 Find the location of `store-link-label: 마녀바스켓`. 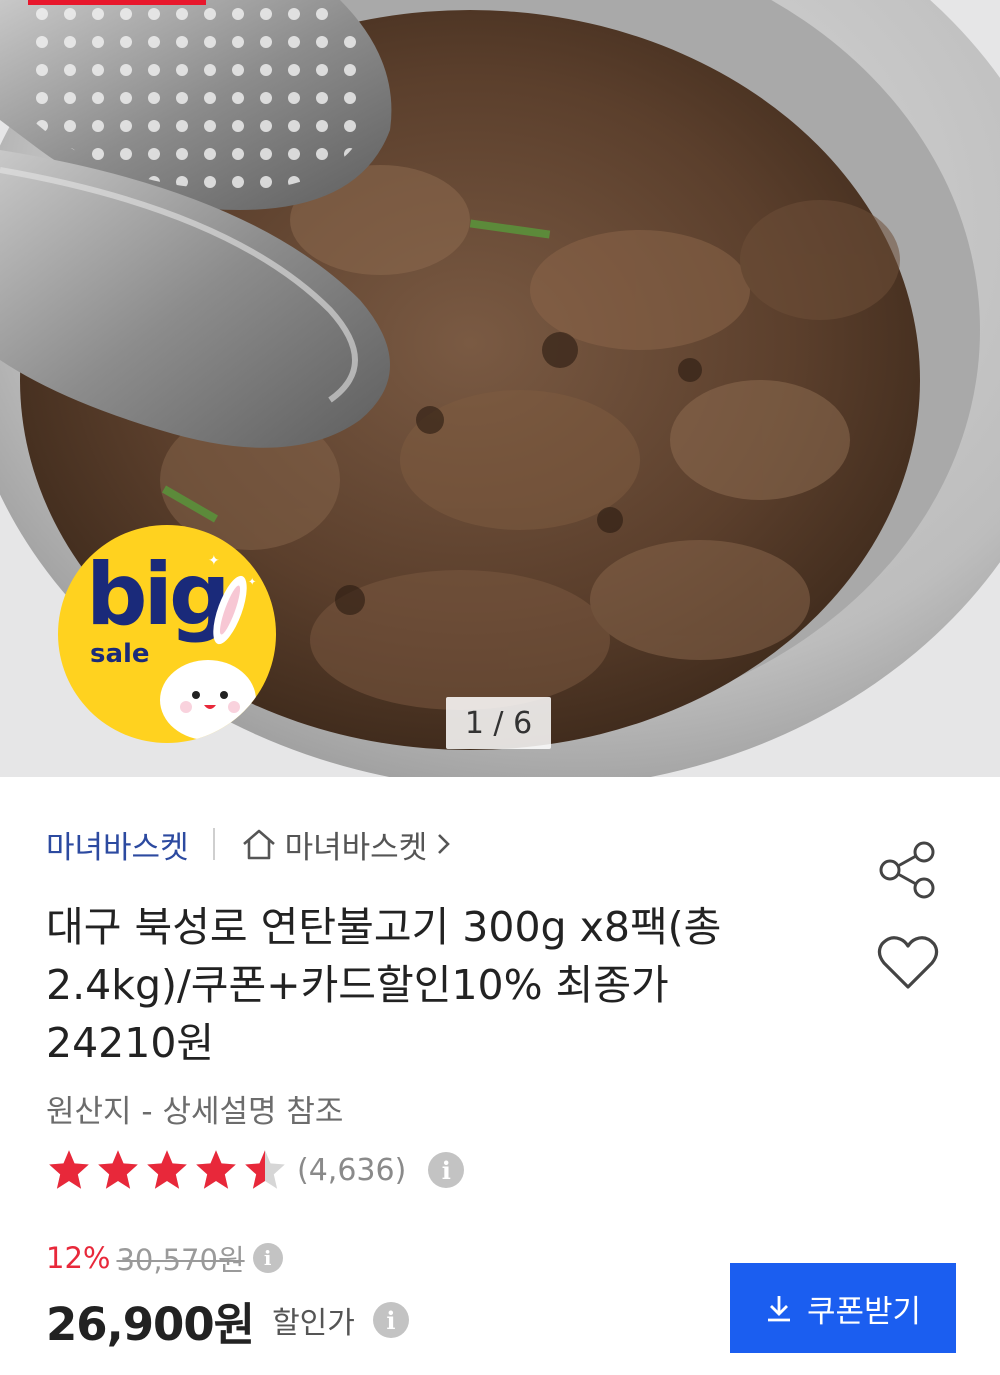

store-link-label: 마녀바스켓 is located at coordinates (356, 847).